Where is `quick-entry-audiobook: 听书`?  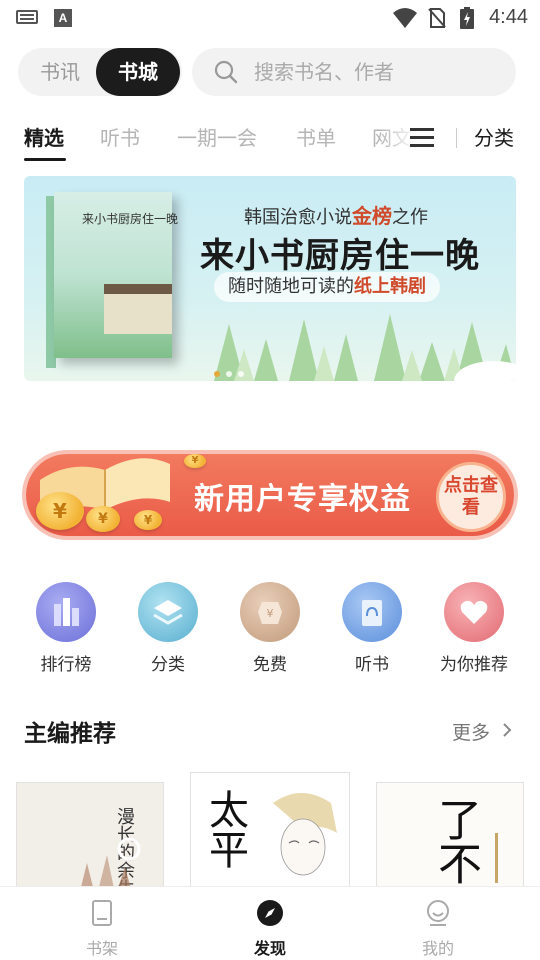
quick-entry-audiobook: 听书 is located at coordinates (372, 628).